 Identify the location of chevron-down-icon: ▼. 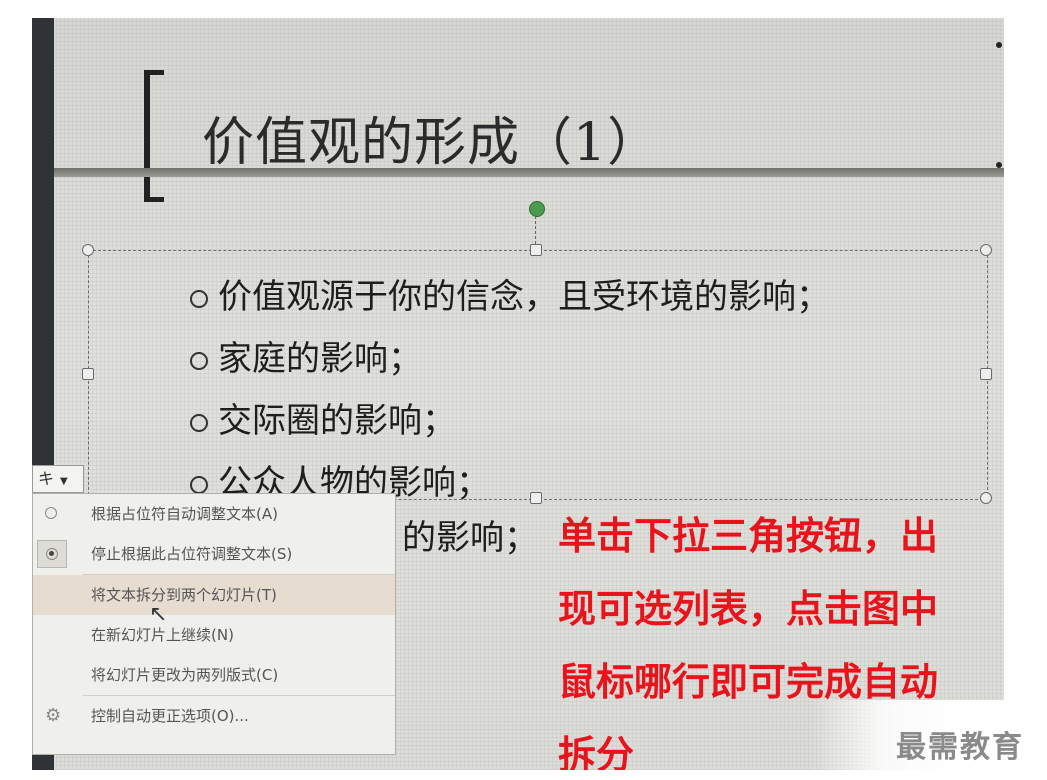
(64, 481).